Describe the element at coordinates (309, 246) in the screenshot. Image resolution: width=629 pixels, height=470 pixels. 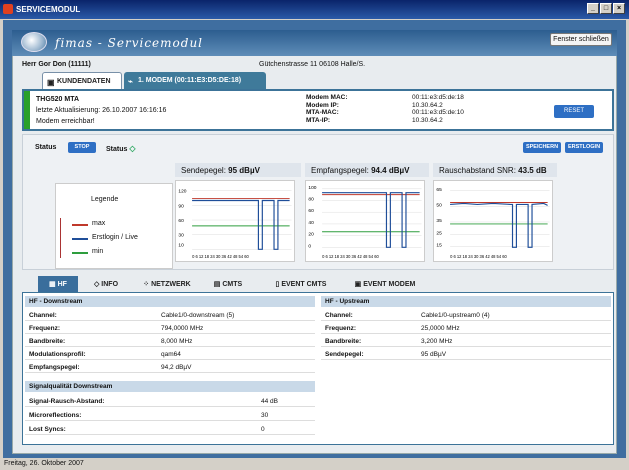
I see `y-tick: 0` at that location.